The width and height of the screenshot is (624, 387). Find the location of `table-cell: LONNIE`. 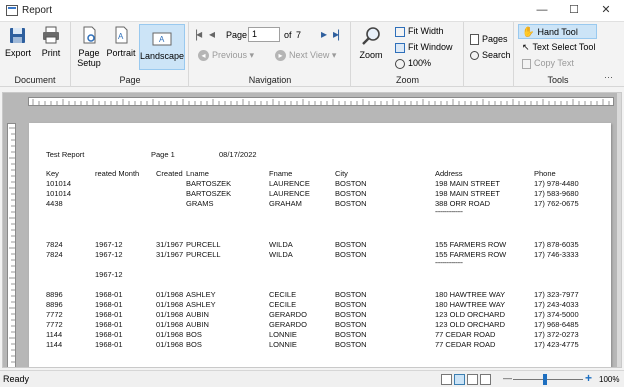

table-cell: LONNIE is located at coordinates (283, 334).